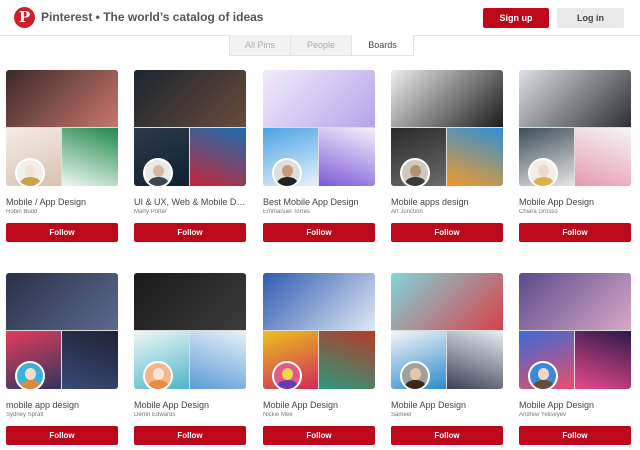 This screenshot has height=450, width=640. Describe the element at coordinates (62, 202) in the screenshot. I see `board-title: Mobile / App Design` at that location.